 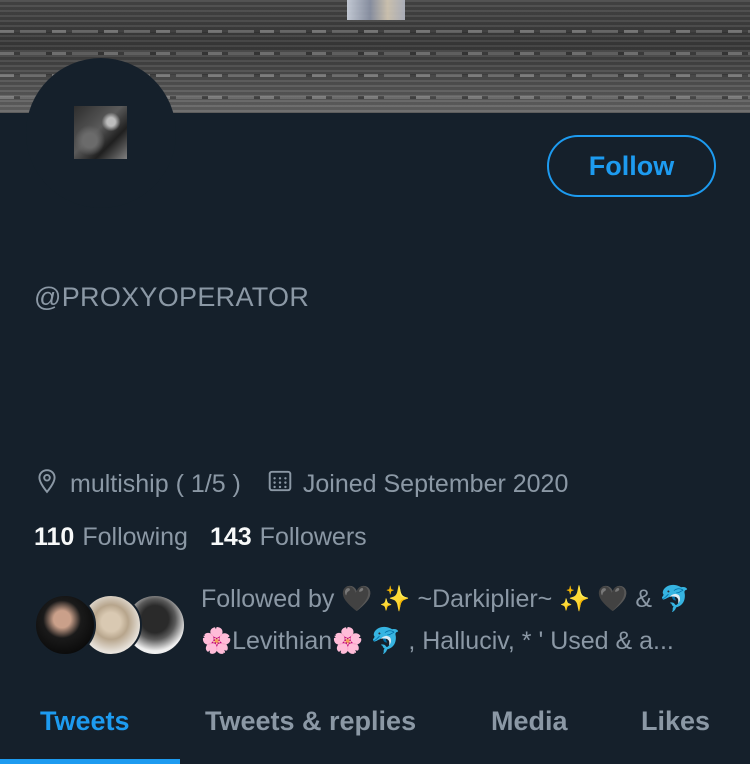 I want to click on followers-link: 143 Followers, so click(x=299, y=537).